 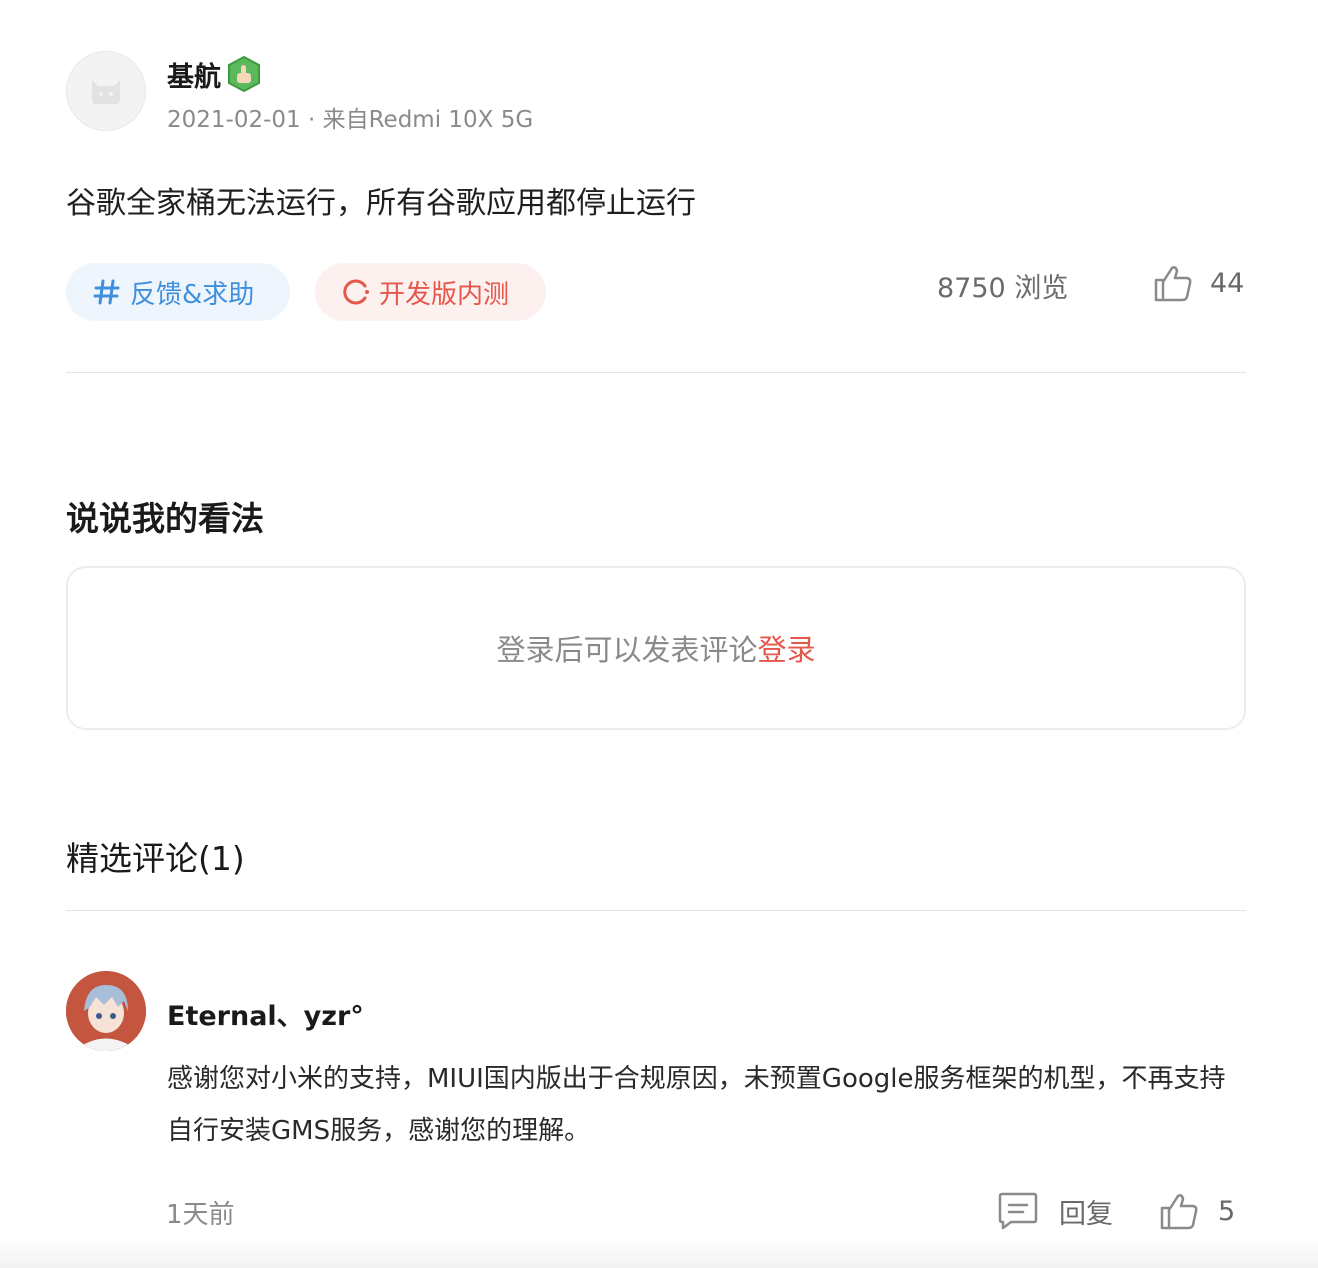 What do you see at coordinates (787, 648) in the screenshot?
I see `login-link: 登录` at bounding box center [787, 648].